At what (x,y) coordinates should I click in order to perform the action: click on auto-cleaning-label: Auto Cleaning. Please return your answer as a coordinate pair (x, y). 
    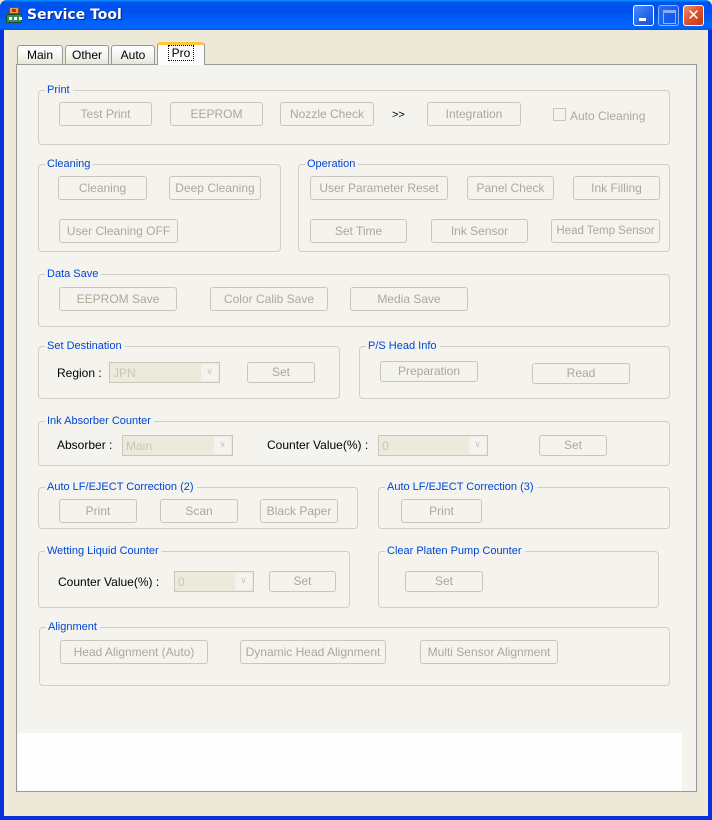
    Looking at the image, I should click on (608, 116).